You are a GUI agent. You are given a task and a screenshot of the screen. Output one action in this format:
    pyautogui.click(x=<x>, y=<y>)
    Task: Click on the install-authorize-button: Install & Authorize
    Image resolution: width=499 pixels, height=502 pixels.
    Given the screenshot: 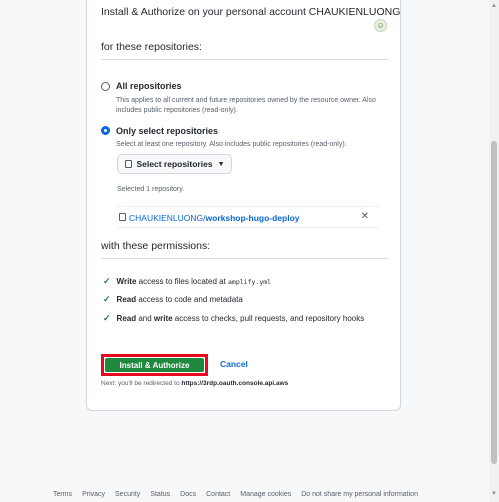 What is the action you would take?
    pyautogui.click(x=154, y=365)
    